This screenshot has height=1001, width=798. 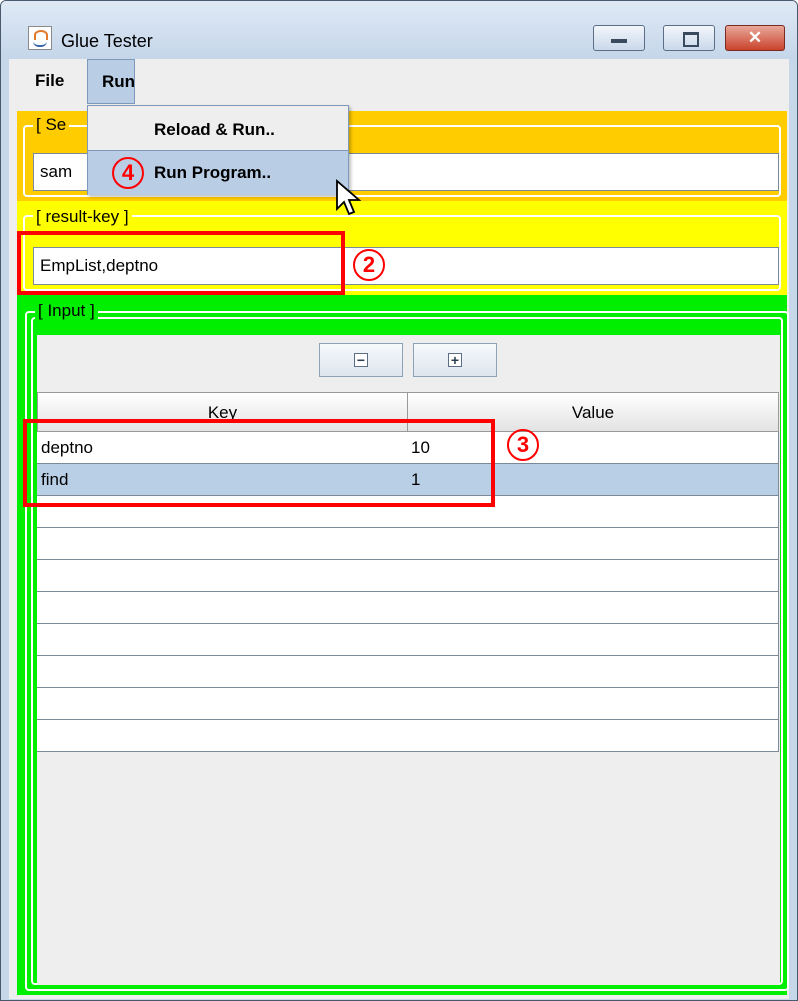 What do you see at coordinates (107, 41) in the screenshot?
I see `window-title: Glue Tester` at bounding box center [107, 41].